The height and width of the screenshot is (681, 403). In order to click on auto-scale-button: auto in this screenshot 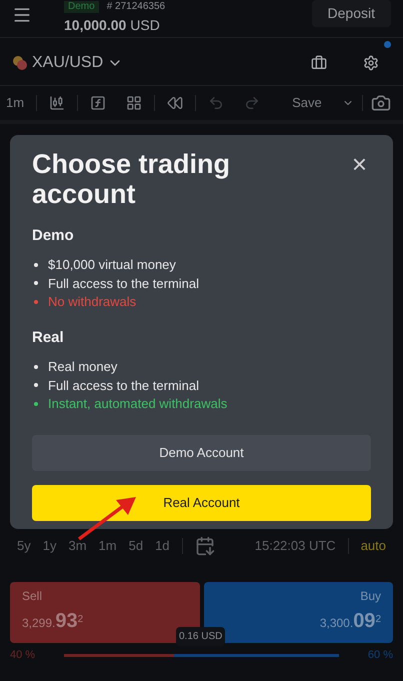, I will do `click(373, 546)`.